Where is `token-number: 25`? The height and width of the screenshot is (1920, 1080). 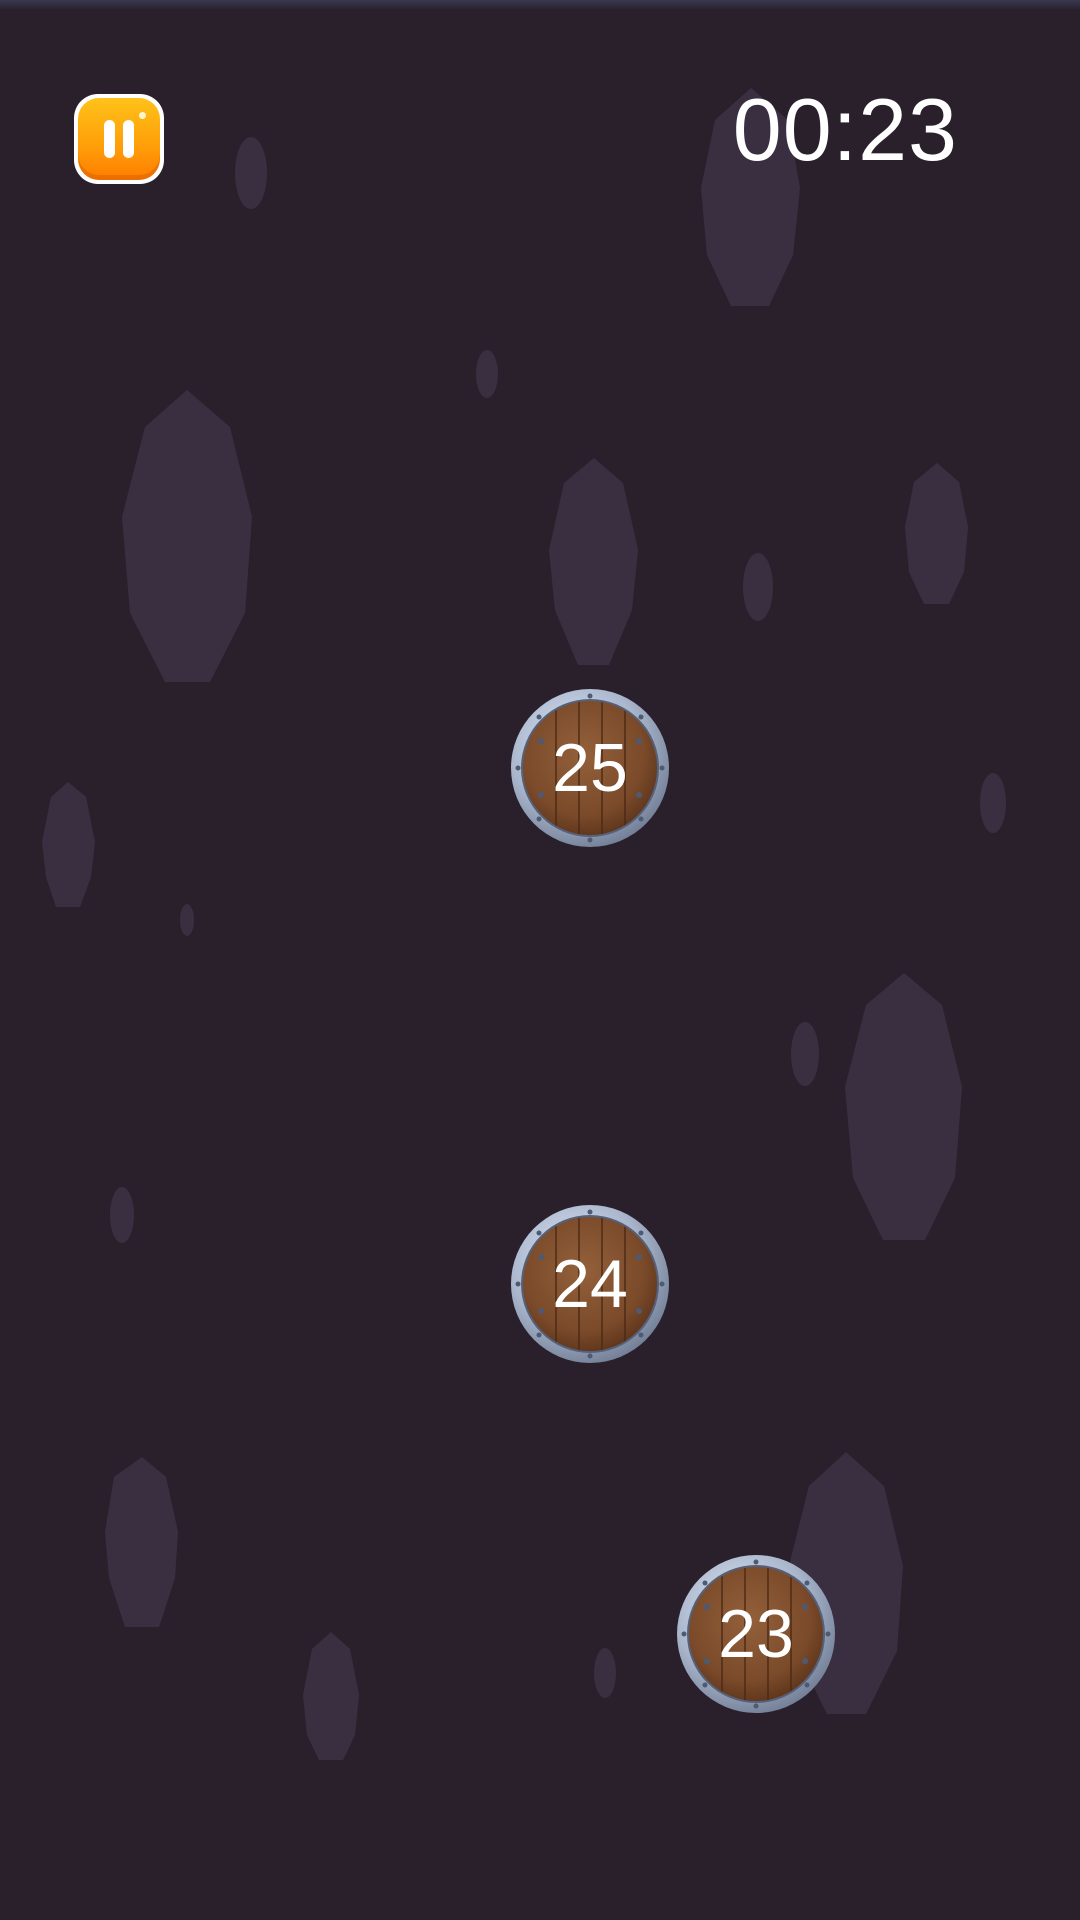 token-number: 25 is located at coordinates (590, 768).